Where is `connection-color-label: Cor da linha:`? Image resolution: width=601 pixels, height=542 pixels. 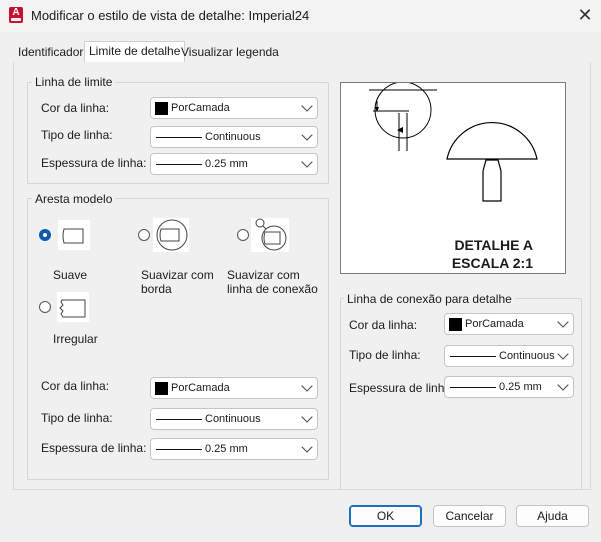 connection-color-label: Cor da linha: is located at coordinates (383, 325).